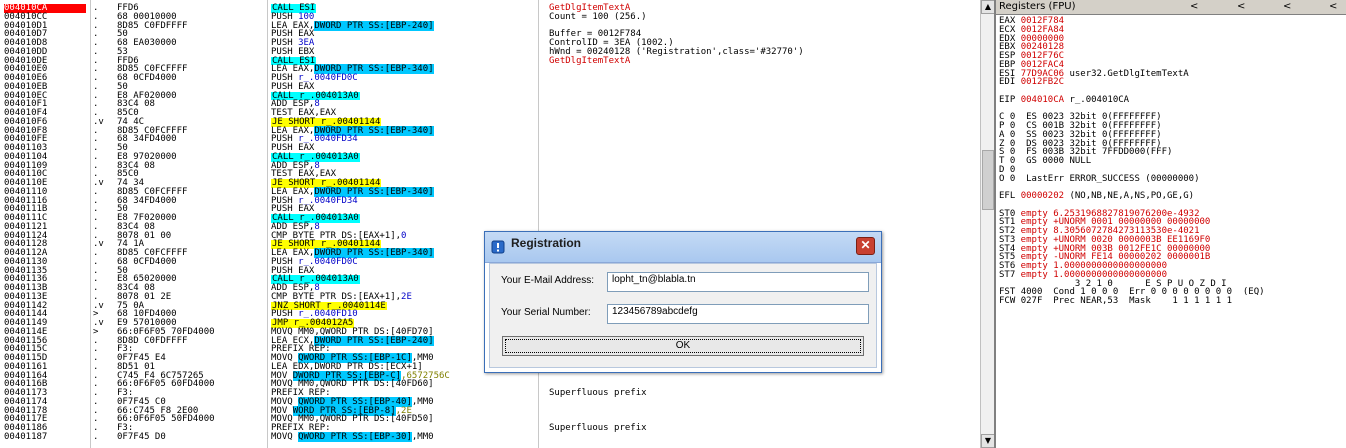 The image size is (1346, 448). I want to click on register-detail: Prec NEAR,53 Mask 1 1 1 1 1 1, so click(1137, 301).